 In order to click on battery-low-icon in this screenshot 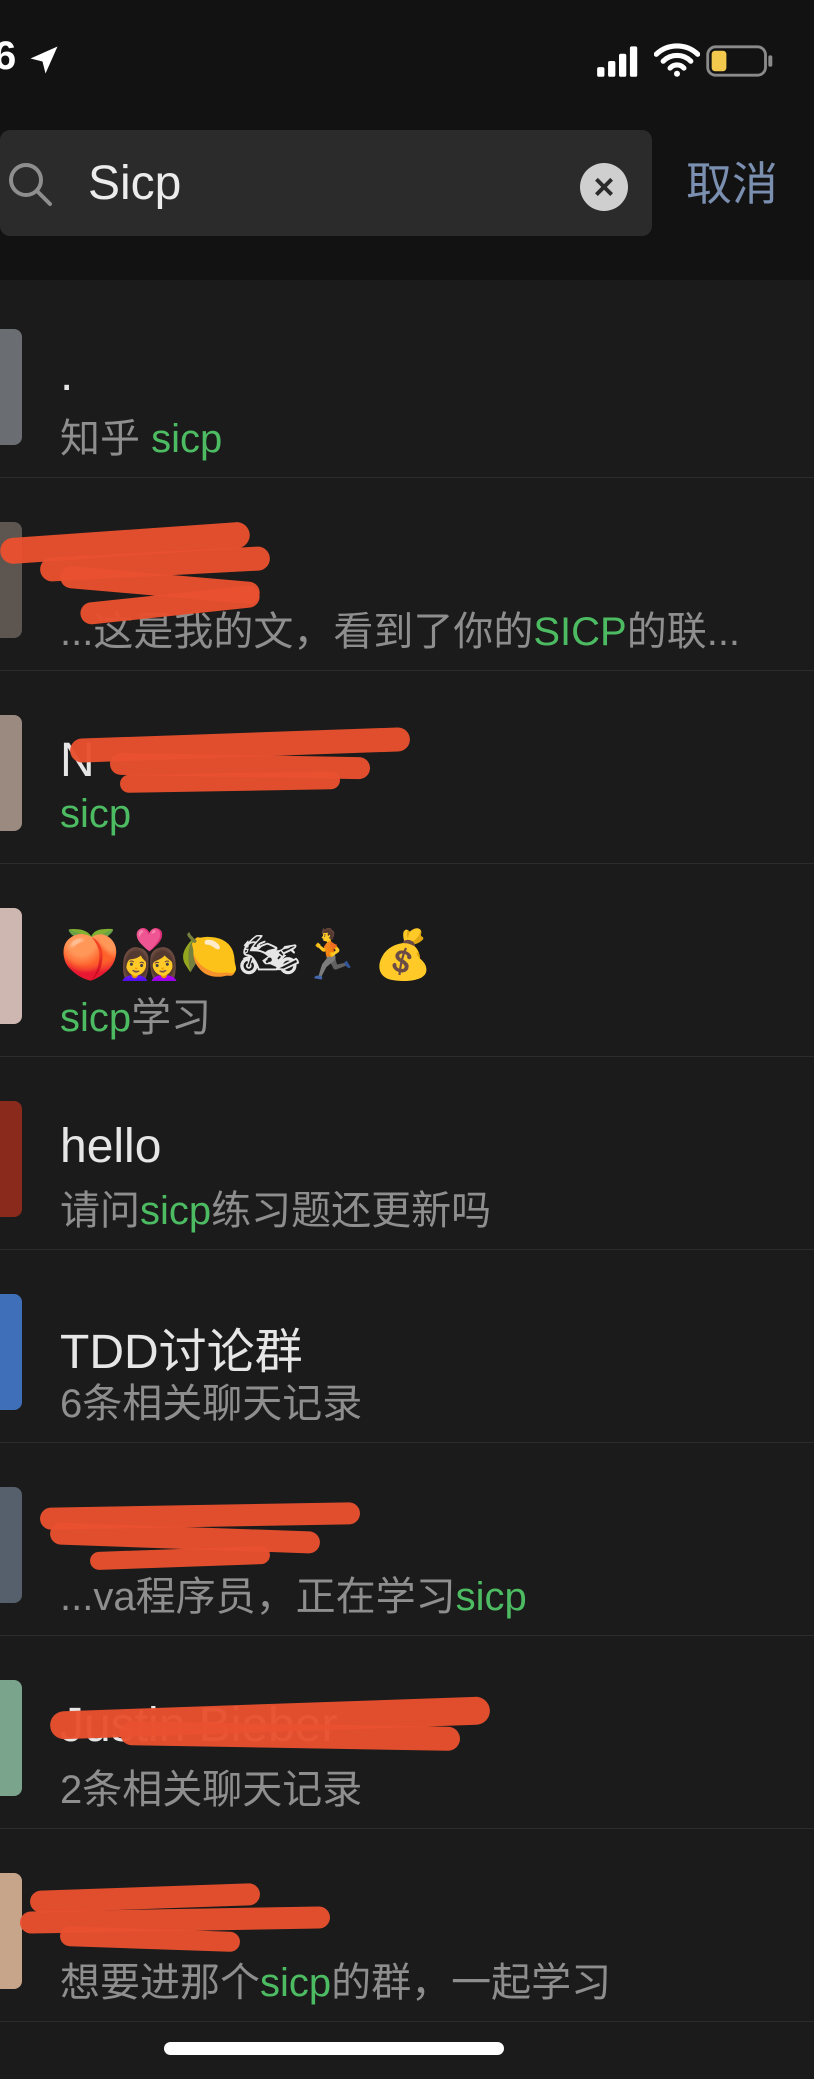, I will do `click(739, 61)`.